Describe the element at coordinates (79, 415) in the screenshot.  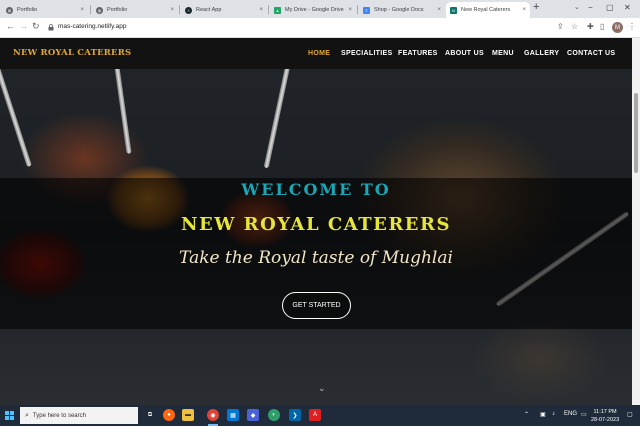
I see `taskbar-search-box: ⌕ Type here to search` at that location.